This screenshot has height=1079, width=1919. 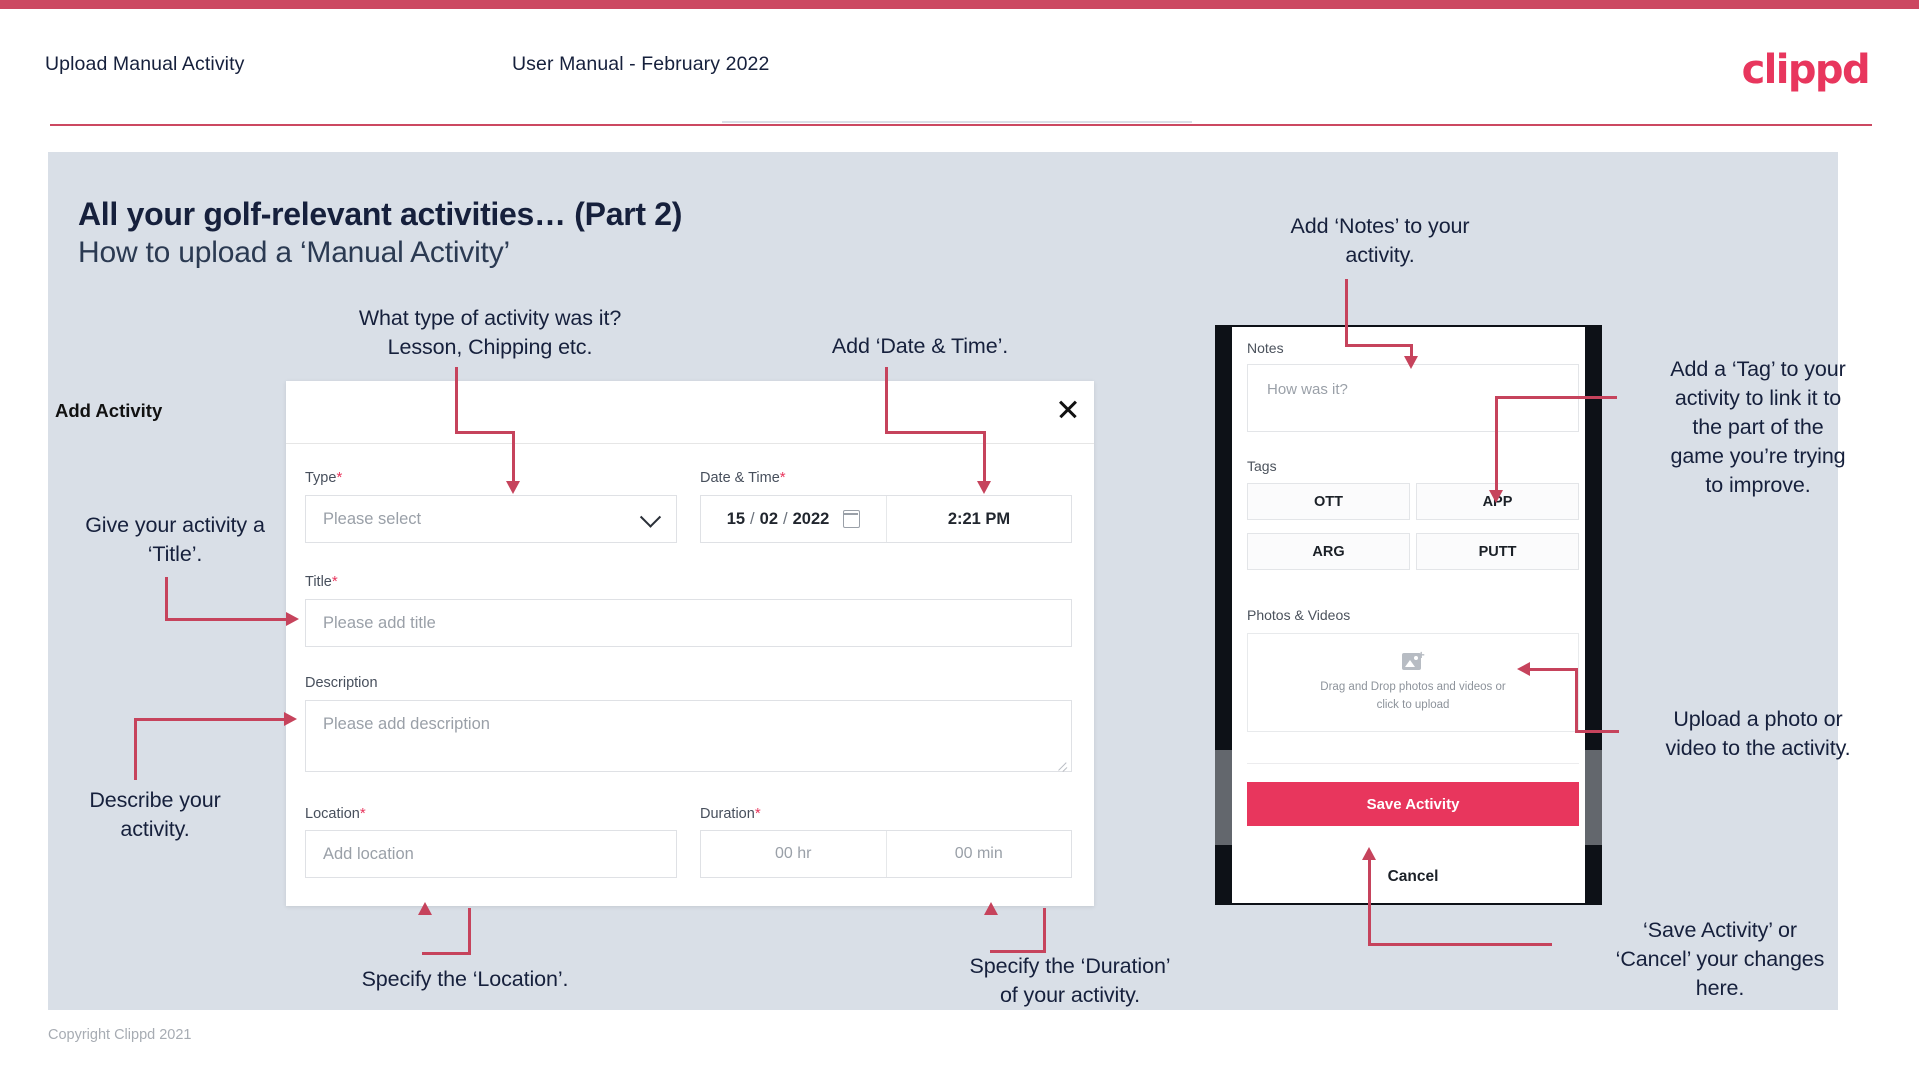 I want to click on resize-handle-icon, so click(x=1062, y=765).